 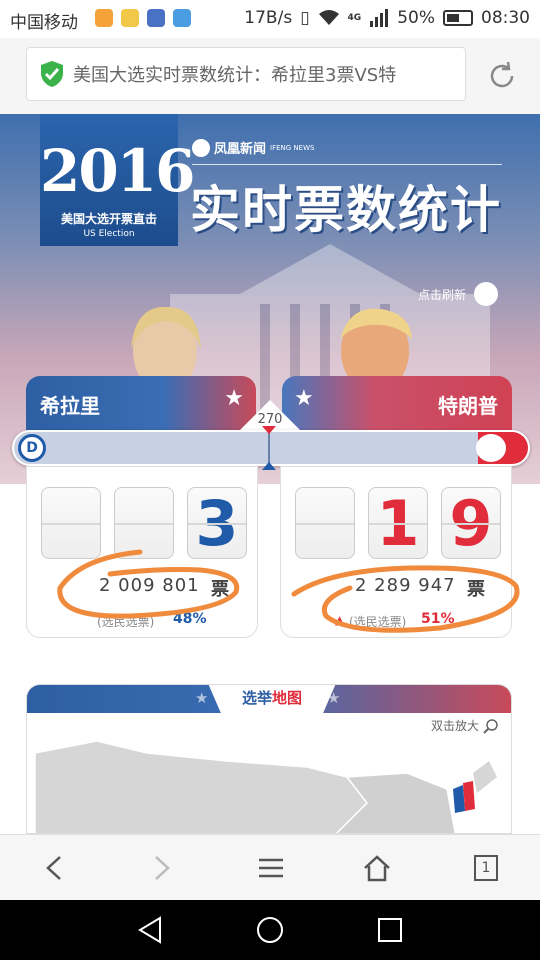 I want to click on threshold-line, so click(x=269, y=448).